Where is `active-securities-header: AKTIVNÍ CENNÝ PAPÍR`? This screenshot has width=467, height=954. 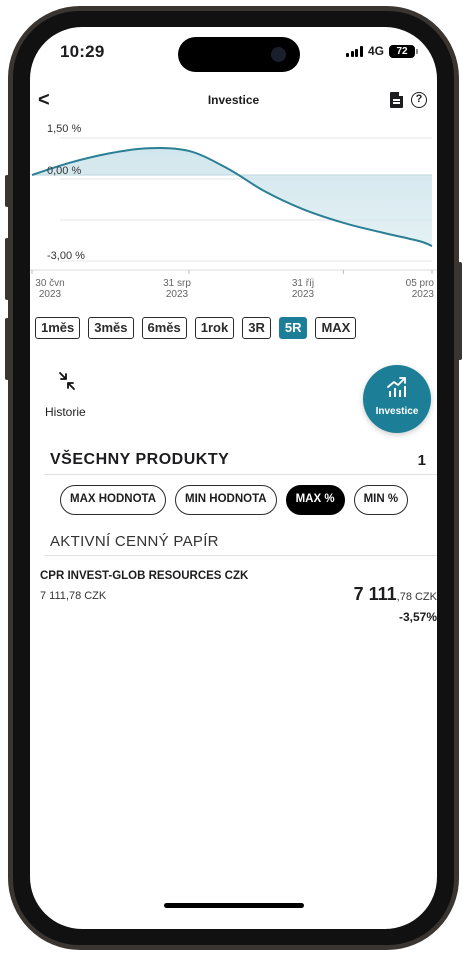 active-securities-header: AKTIVNÍ CENNÝ PAPÍR is located at coordinates (240, 543).